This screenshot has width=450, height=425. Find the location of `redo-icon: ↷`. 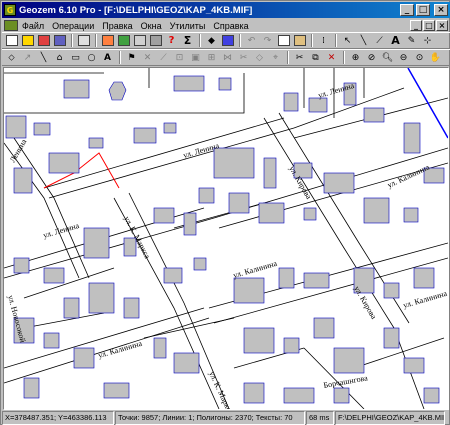

redo-icon: ↷ is located at coordinates (267, 41).